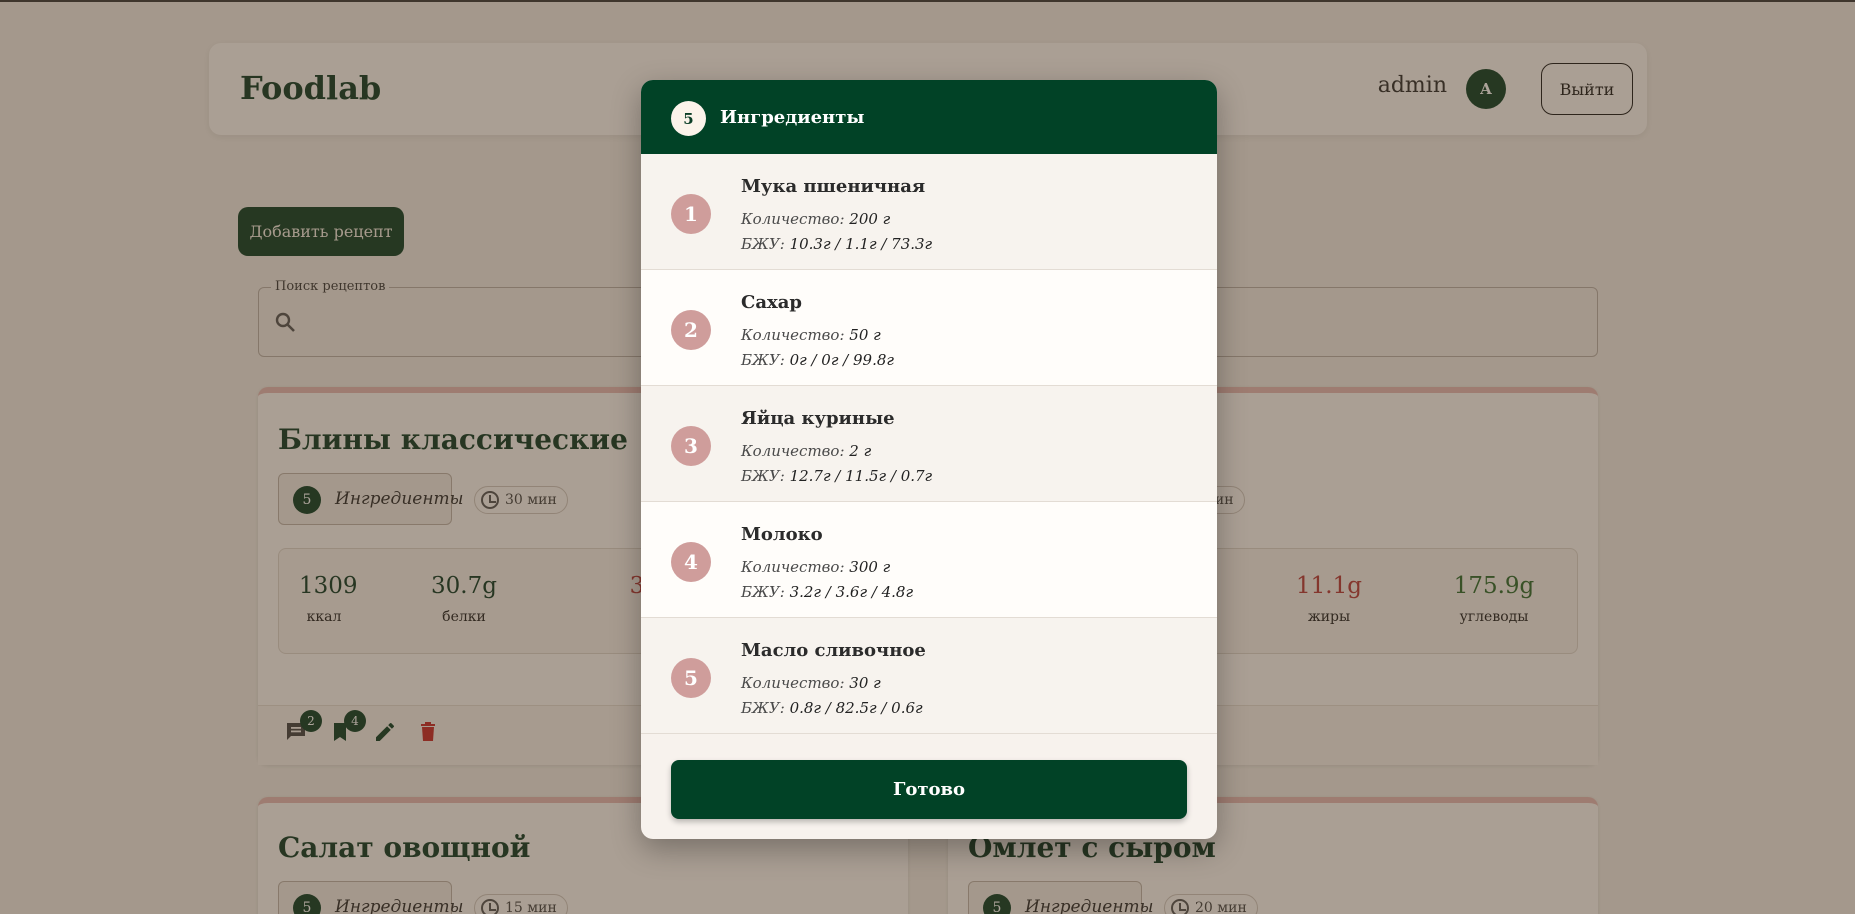  What do you see at coordinates (817, 360) in the screenshot?
I see `ingredient-bju: БЖУ: 0г / 0г / 99.8г` at bounding box center [817, 360].